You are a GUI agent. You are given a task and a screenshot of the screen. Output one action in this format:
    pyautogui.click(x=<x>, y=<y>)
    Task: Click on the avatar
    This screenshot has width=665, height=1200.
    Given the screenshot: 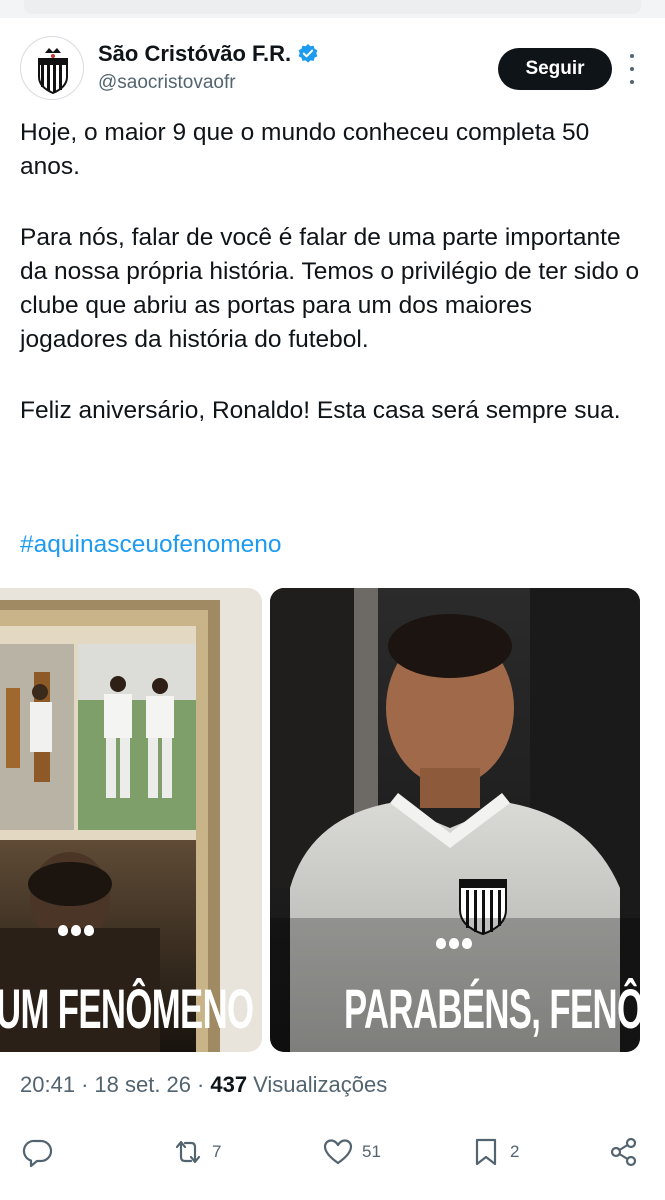 What is the action you would take?
    pyautogui.click(x=52, y=68)
    